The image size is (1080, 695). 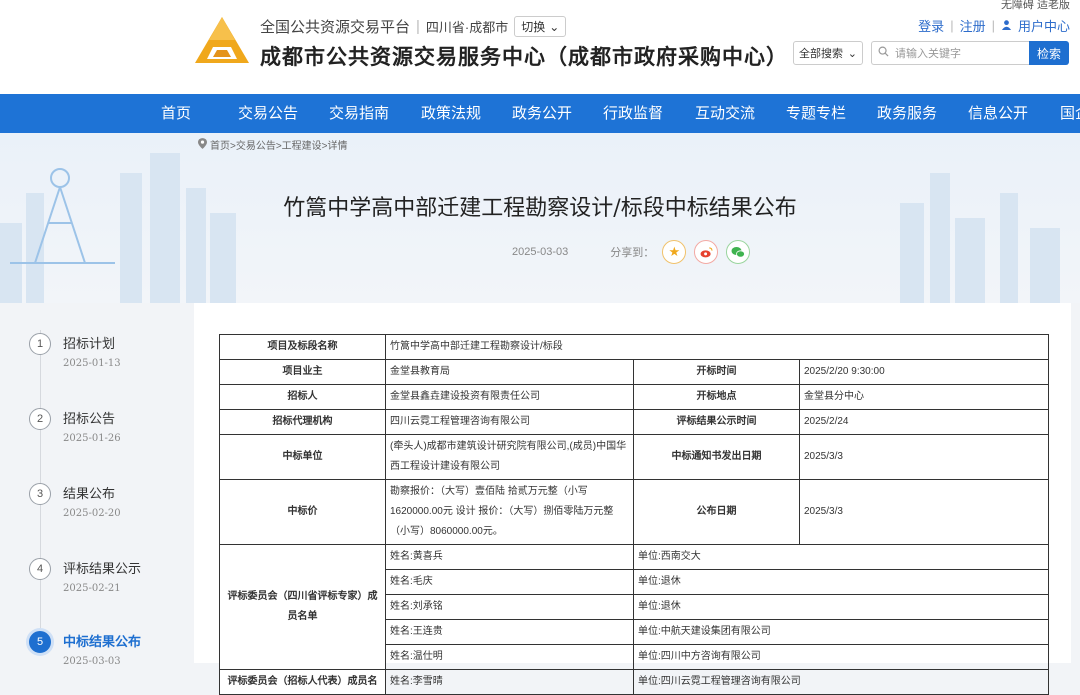 I want to click on user-icon, so click(x=1006, y=25).